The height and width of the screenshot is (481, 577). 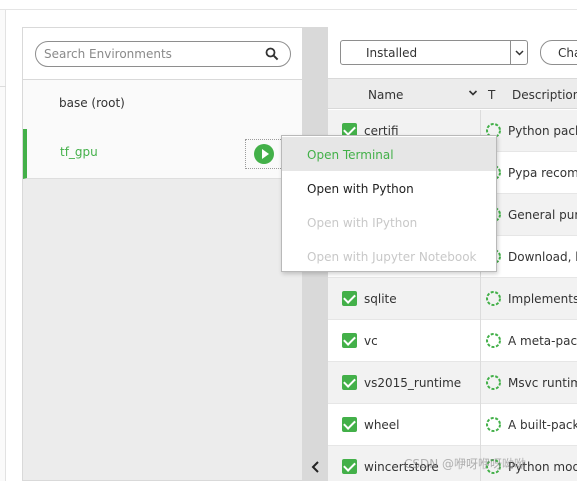 What do you see at coordinates (151, 54) in the screenshot?
I see `search-environments-input` at bounding box center [151, 54].